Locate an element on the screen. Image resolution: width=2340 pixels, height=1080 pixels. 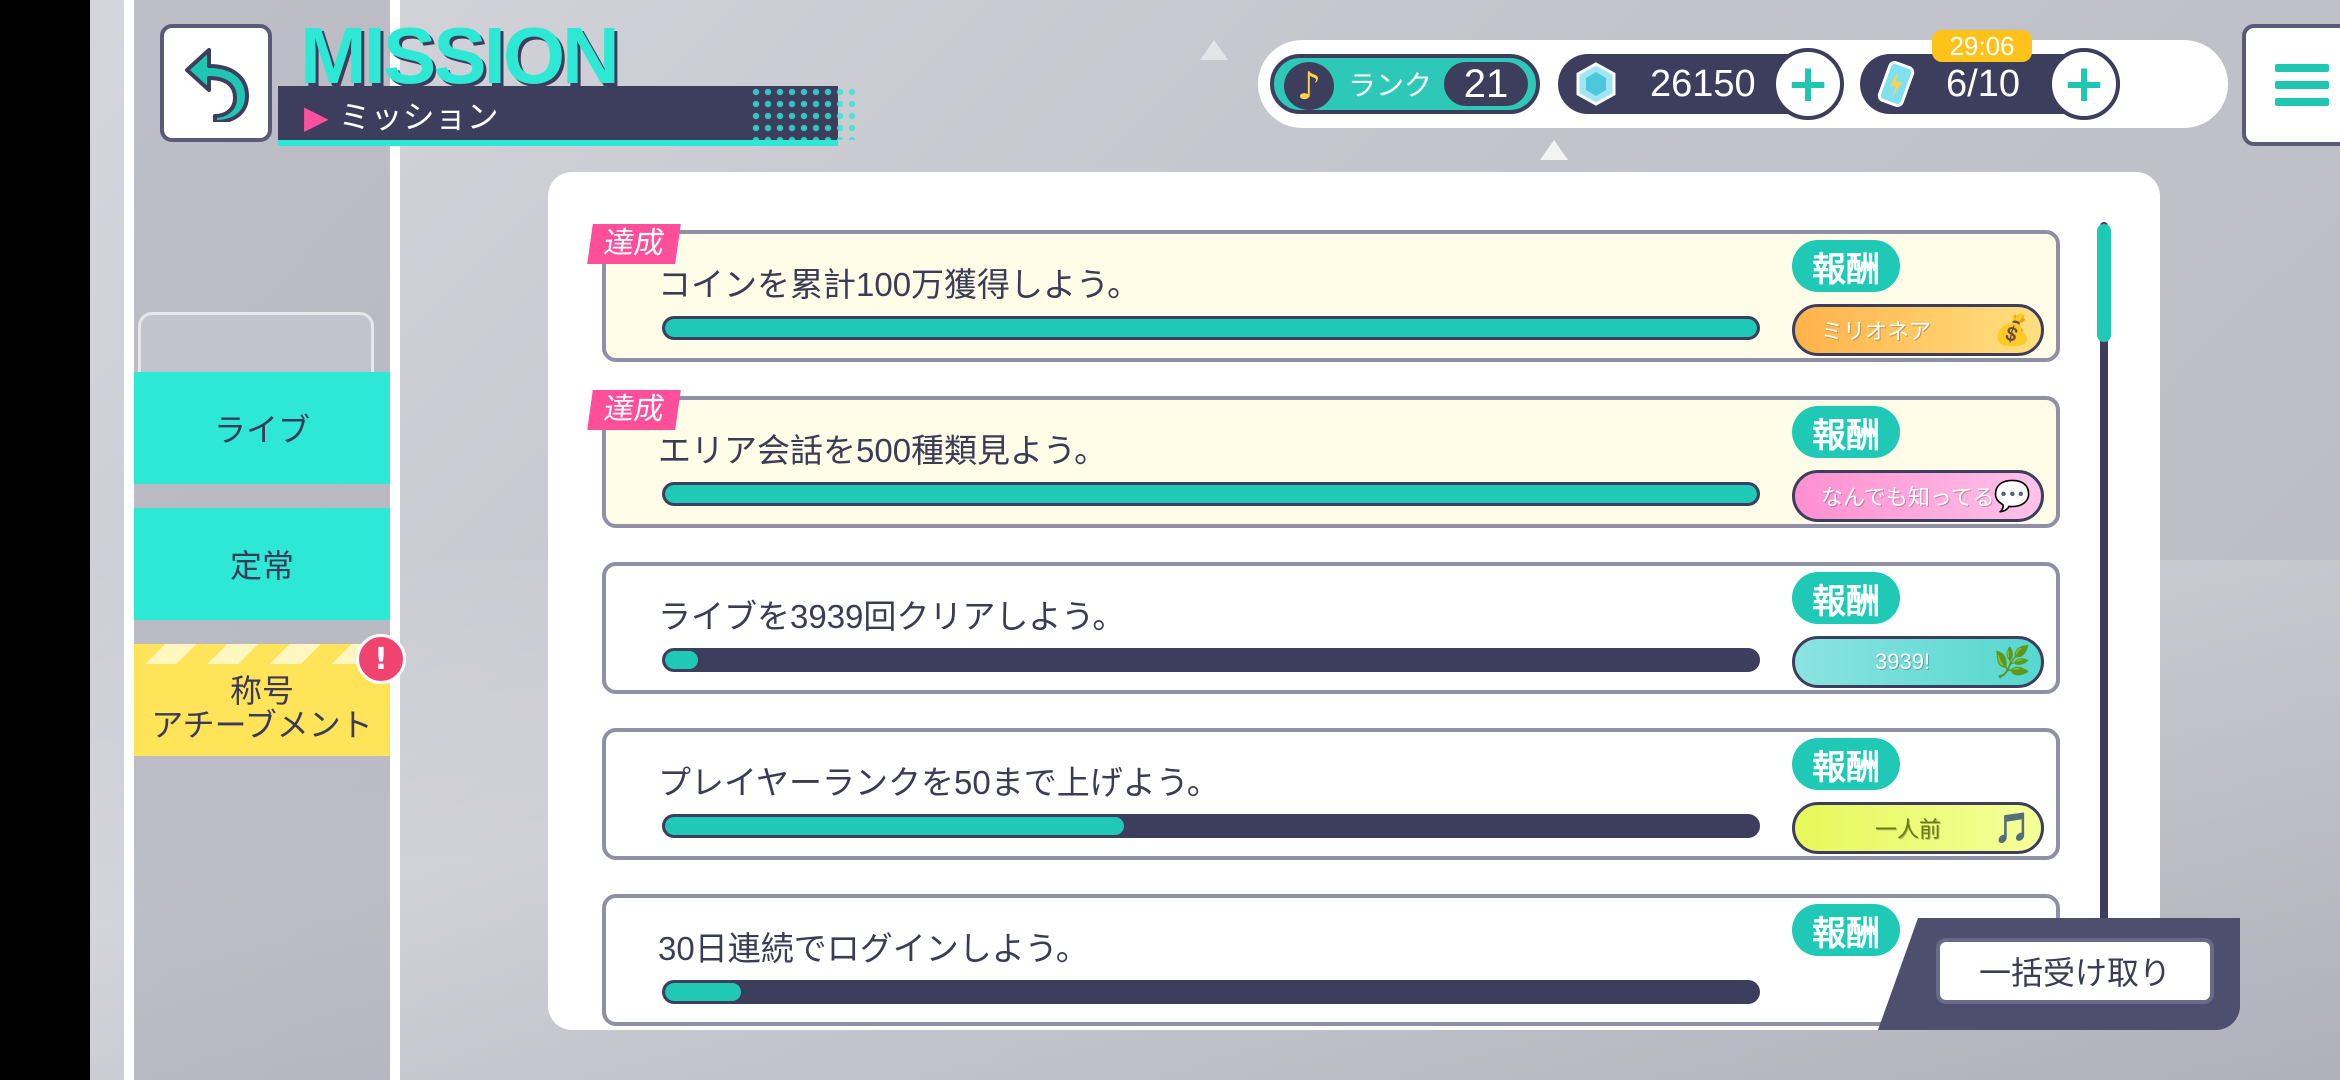
reward-title-badge: 一人前 🎵 is located at coordinates (1918, 828).